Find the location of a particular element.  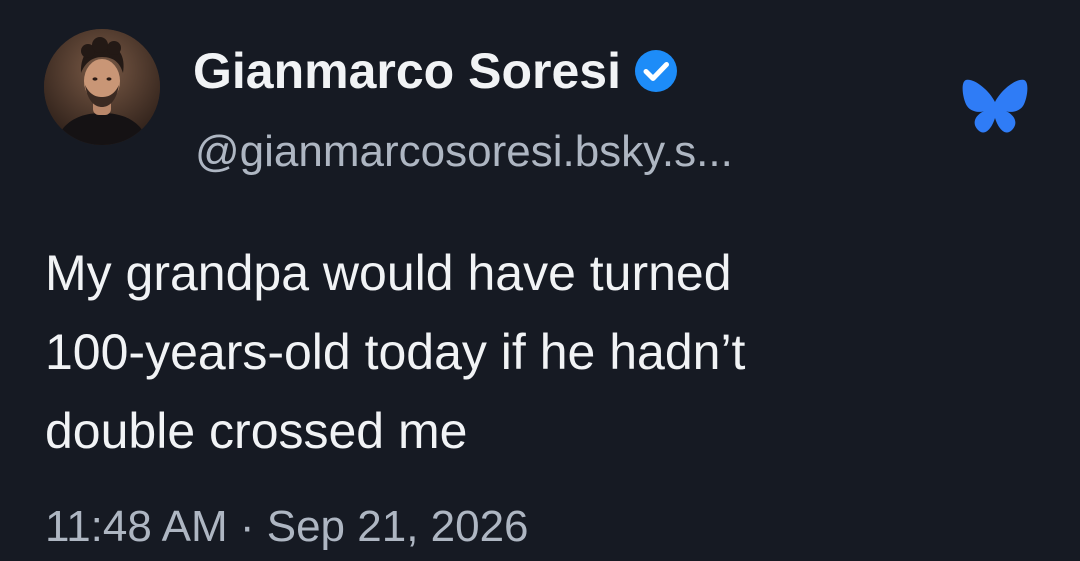

post-timestamp: 11:48 AM · Sep 21, 2026 is located at coordinates (287, 527).